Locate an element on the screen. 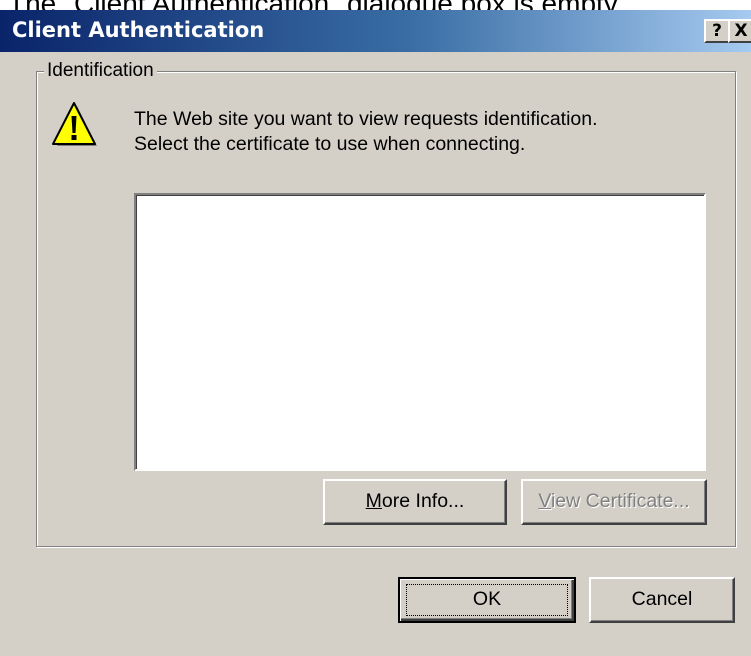  dialog-title: Client Authentication is located at coordinates (138, 30).